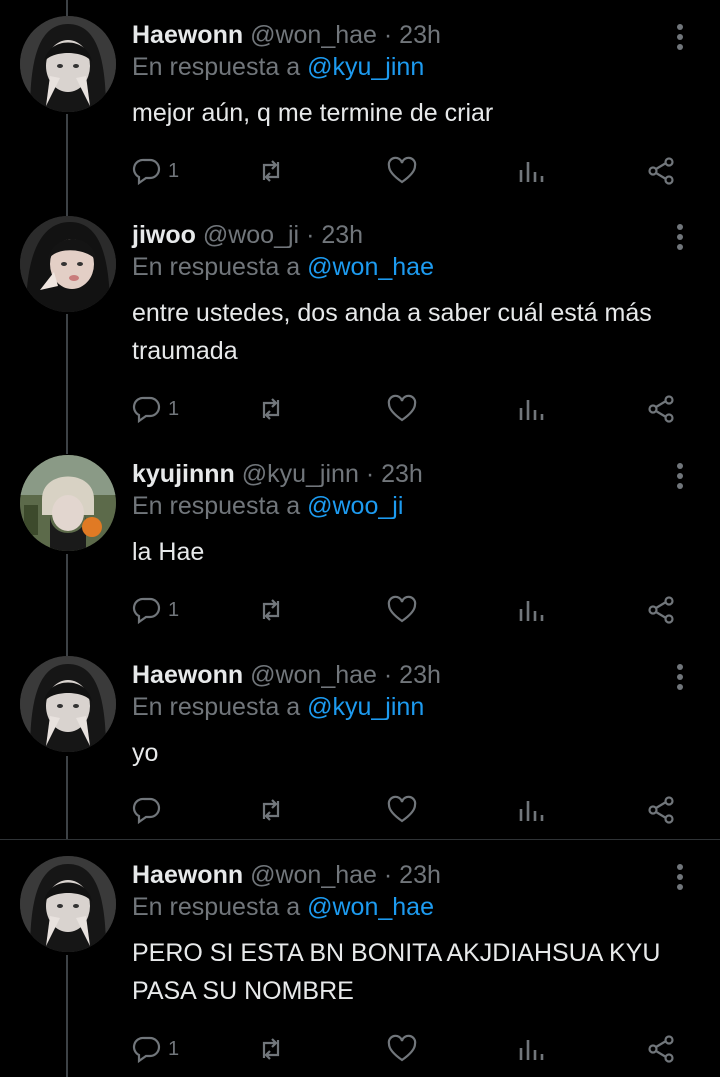 The width and height of the screenshot is (720, 1077). Describe the element at coordinates (145, 753) in the screenshot. I see `tweet-text: yo` at that location.